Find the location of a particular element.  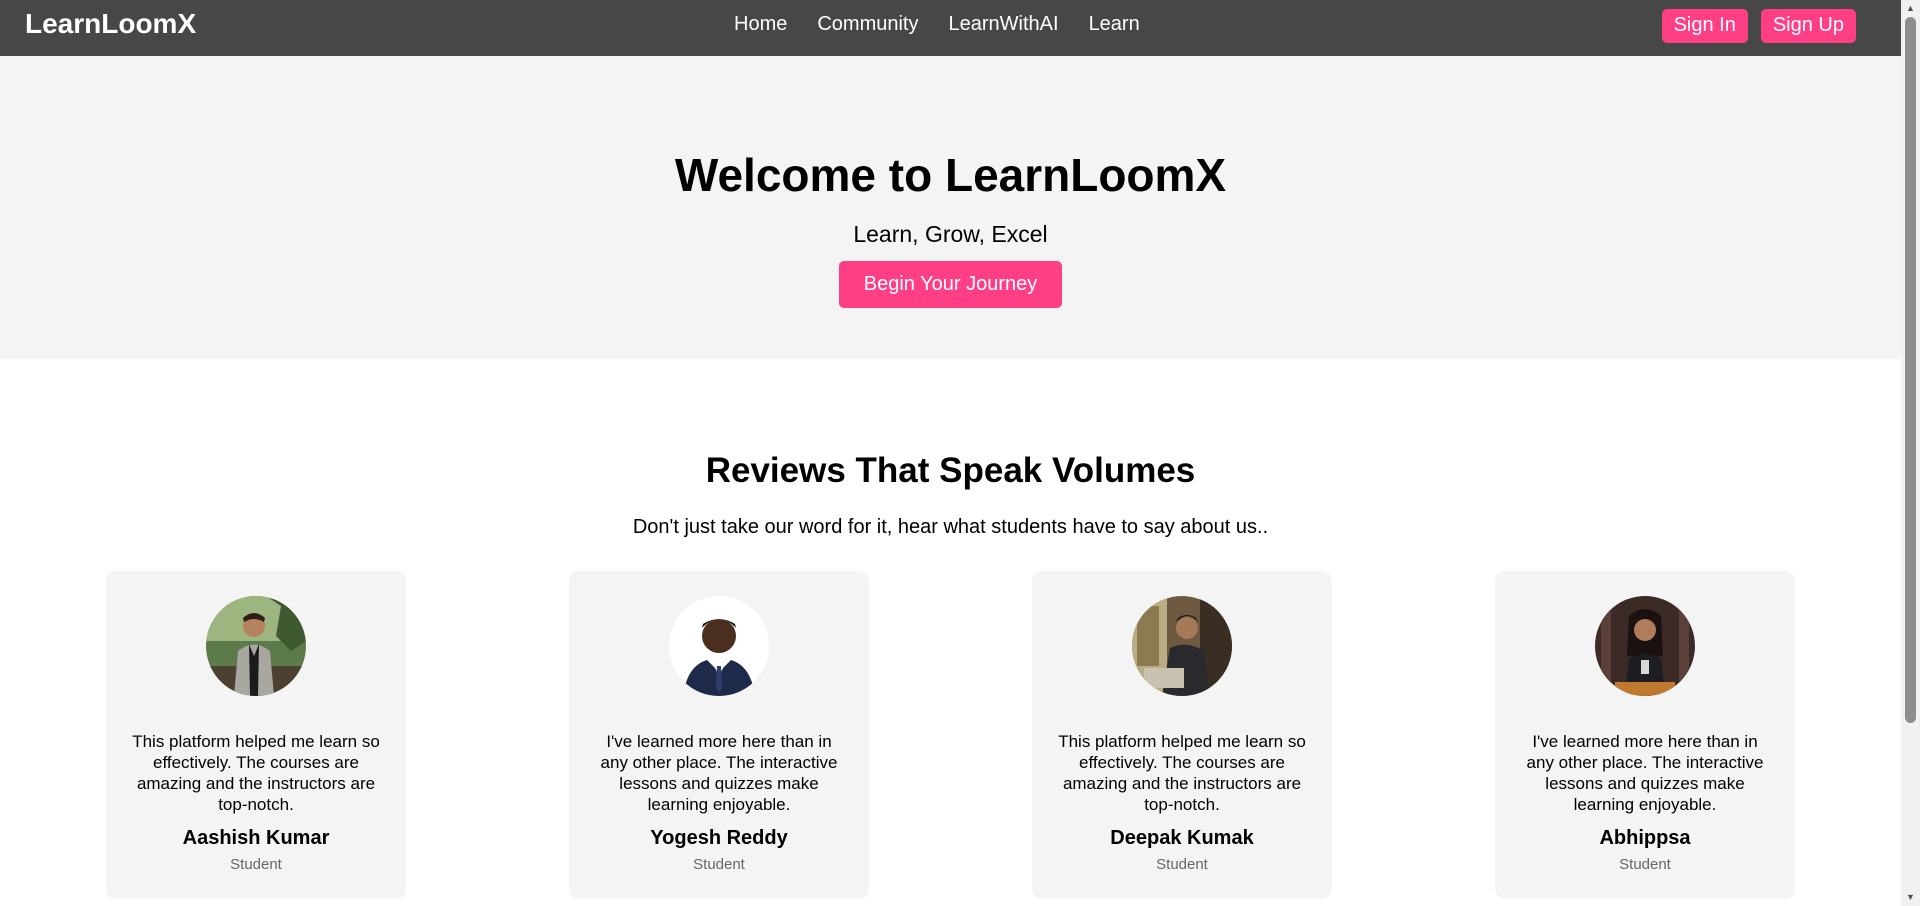

nav-link-community: Community is located at coordinates (867, 24).